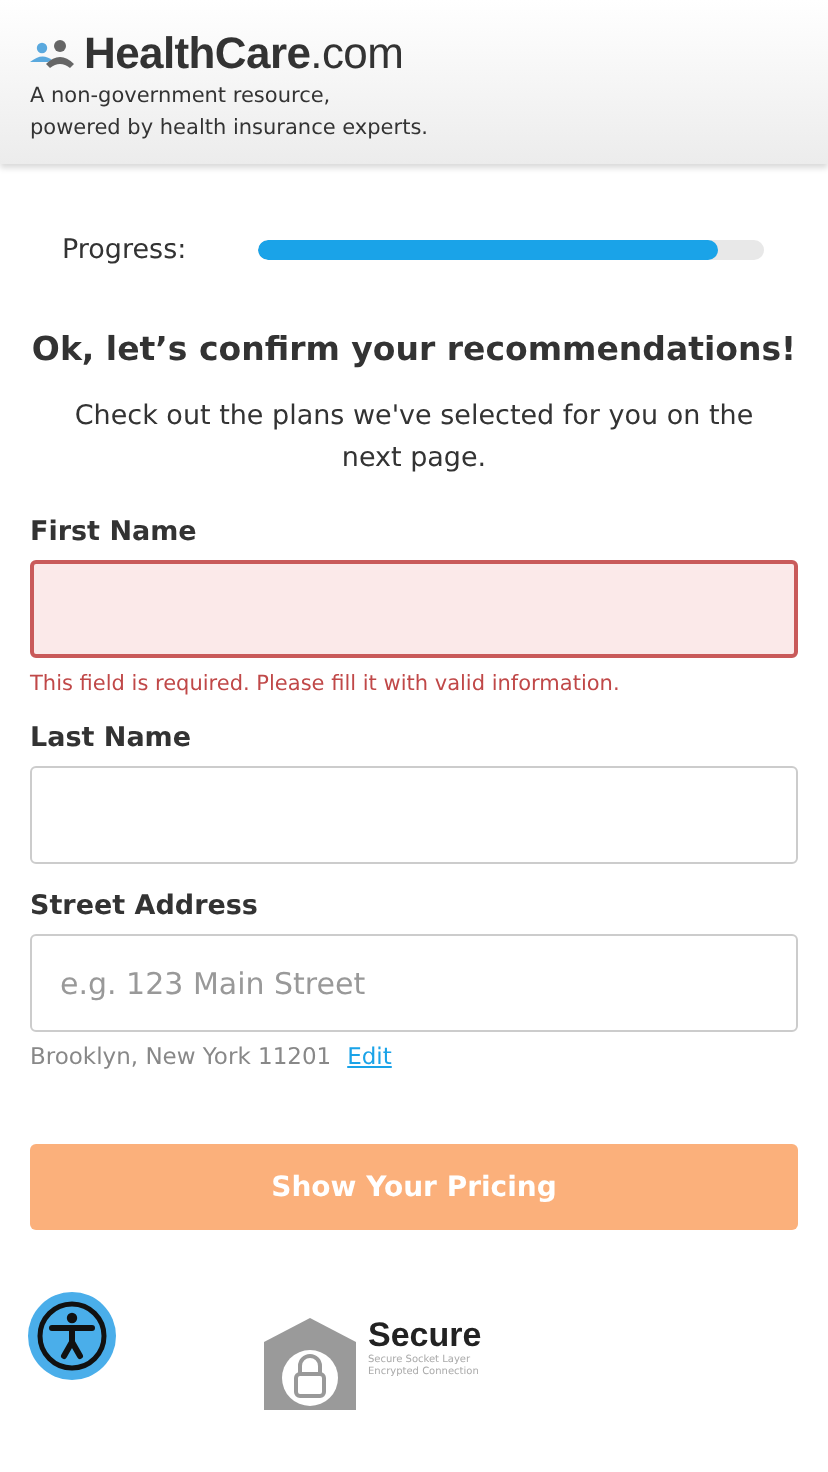 The width and height of the screenshot is (828, 1472). Describe the element at coordinates (230, 129) in the screenshot. I see `tagline: powered by health insurance experts.` at that location.